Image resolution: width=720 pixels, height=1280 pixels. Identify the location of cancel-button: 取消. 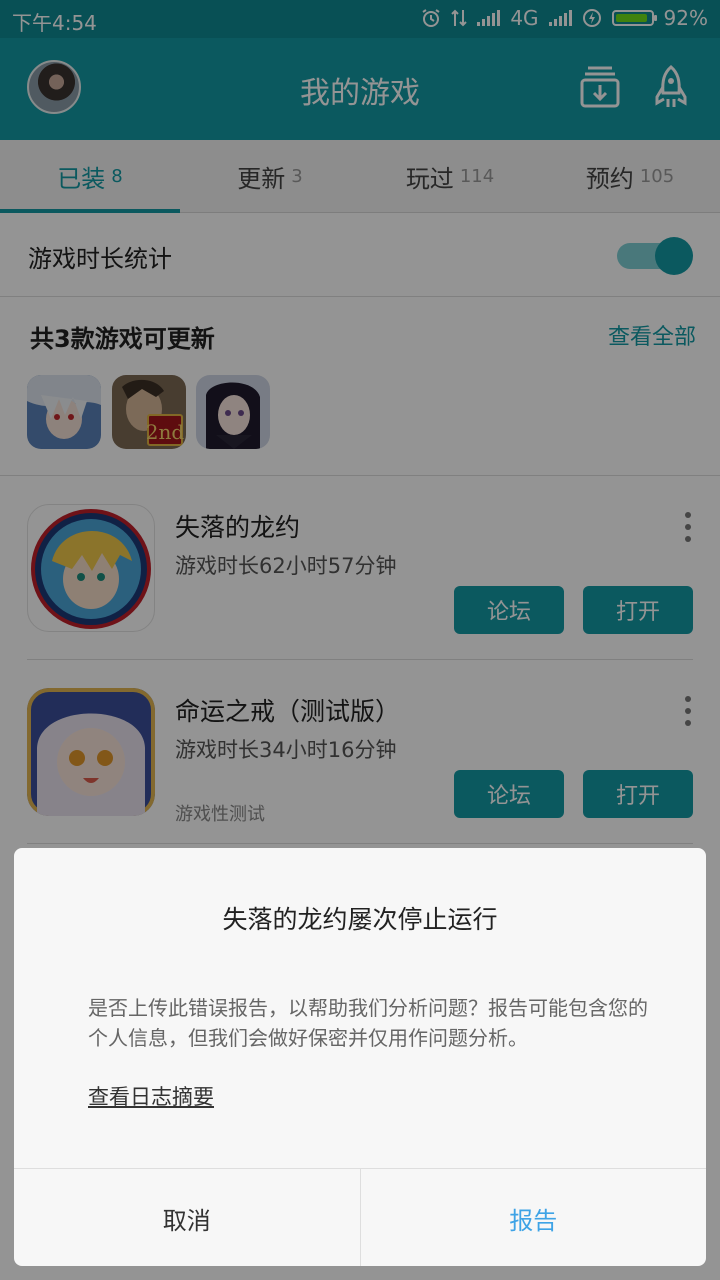
(187, 1217).